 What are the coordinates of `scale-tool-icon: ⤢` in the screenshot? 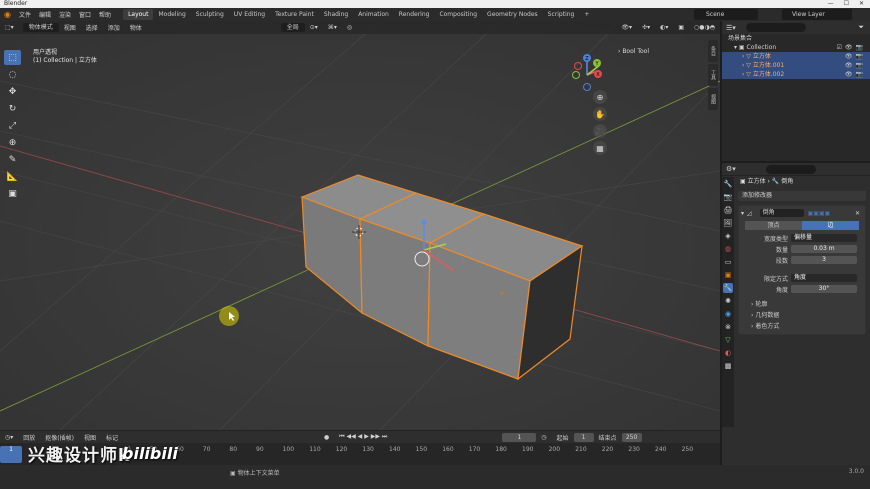 It's located at (12, 125).